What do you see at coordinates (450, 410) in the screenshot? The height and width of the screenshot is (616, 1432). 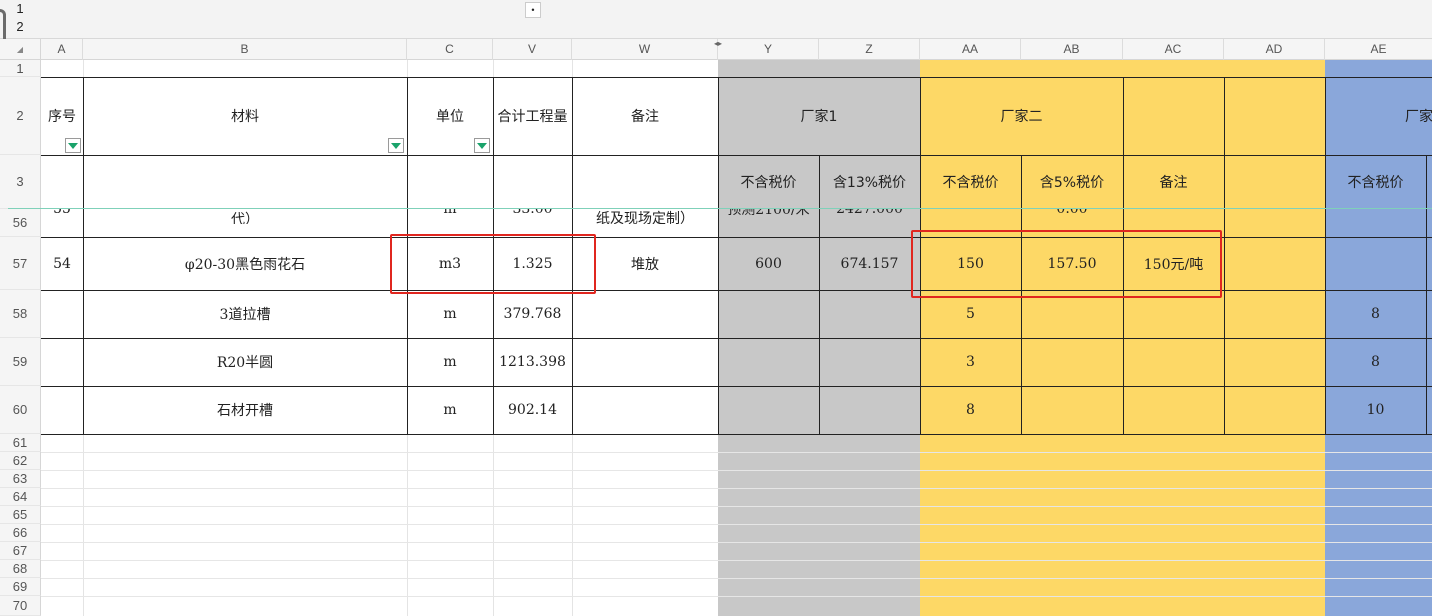 I see `cell-c60: m` at bounding box center [450, 410].